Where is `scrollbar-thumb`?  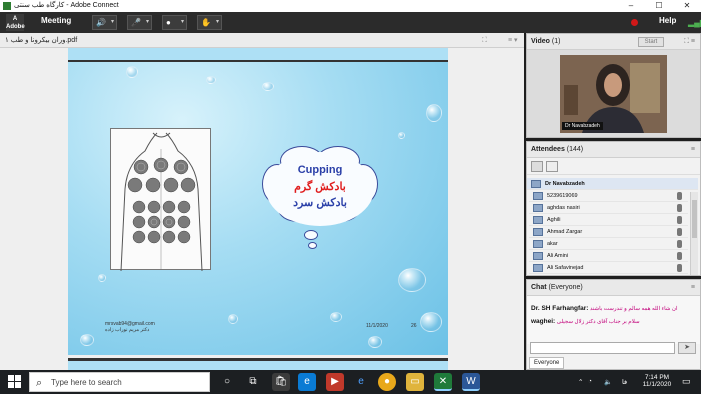 scrollbar-thumb is located at coordinates (694, 219).